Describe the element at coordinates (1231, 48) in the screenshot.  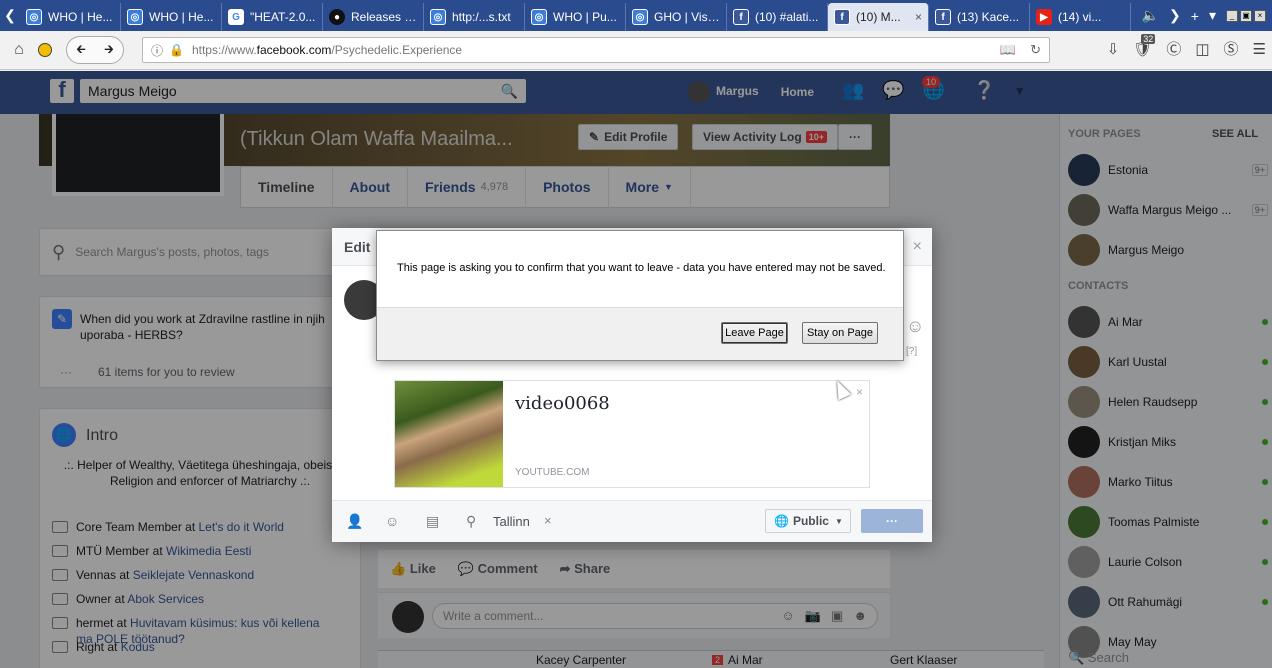
I see `s-addon-icon: Ⓢ` at that location.